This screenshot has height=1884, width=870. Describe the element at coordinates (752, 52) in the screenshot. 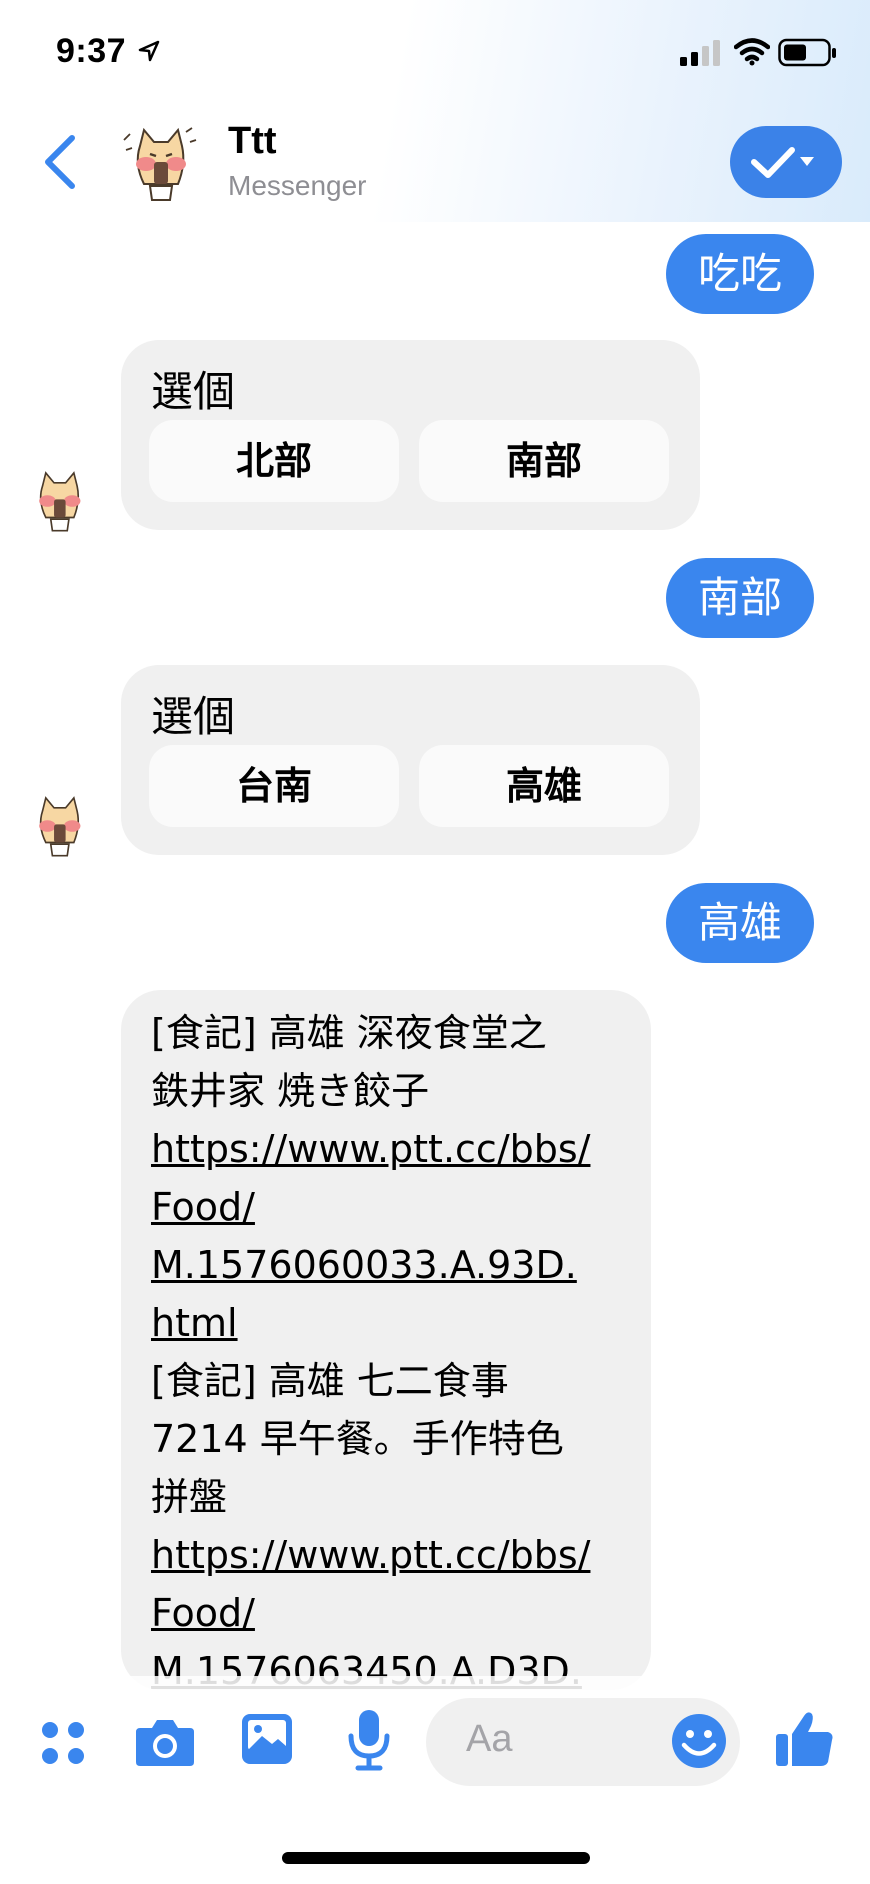

I see `wifi-icon` at that location.